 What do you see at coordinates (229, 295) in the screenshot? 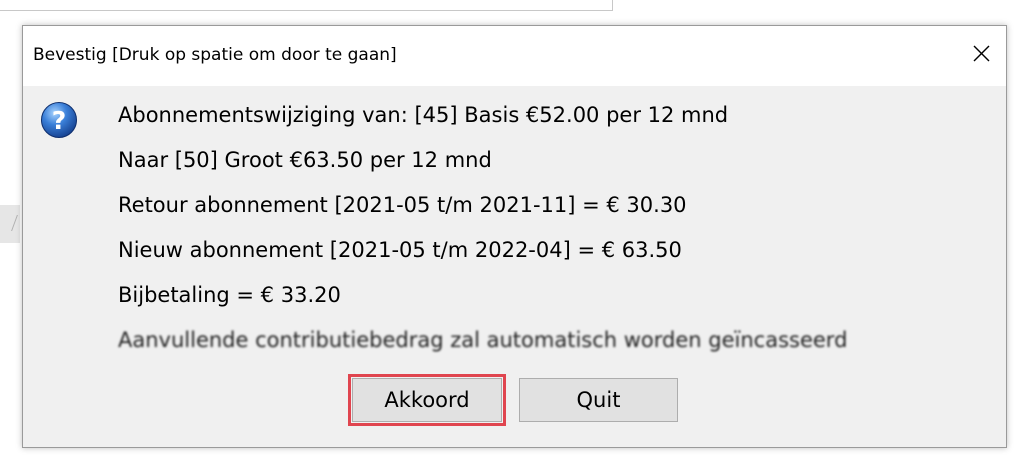
I see `message-line-additional-payment: Bijbetaling = € 33.20` at bounding box center [229, 295].